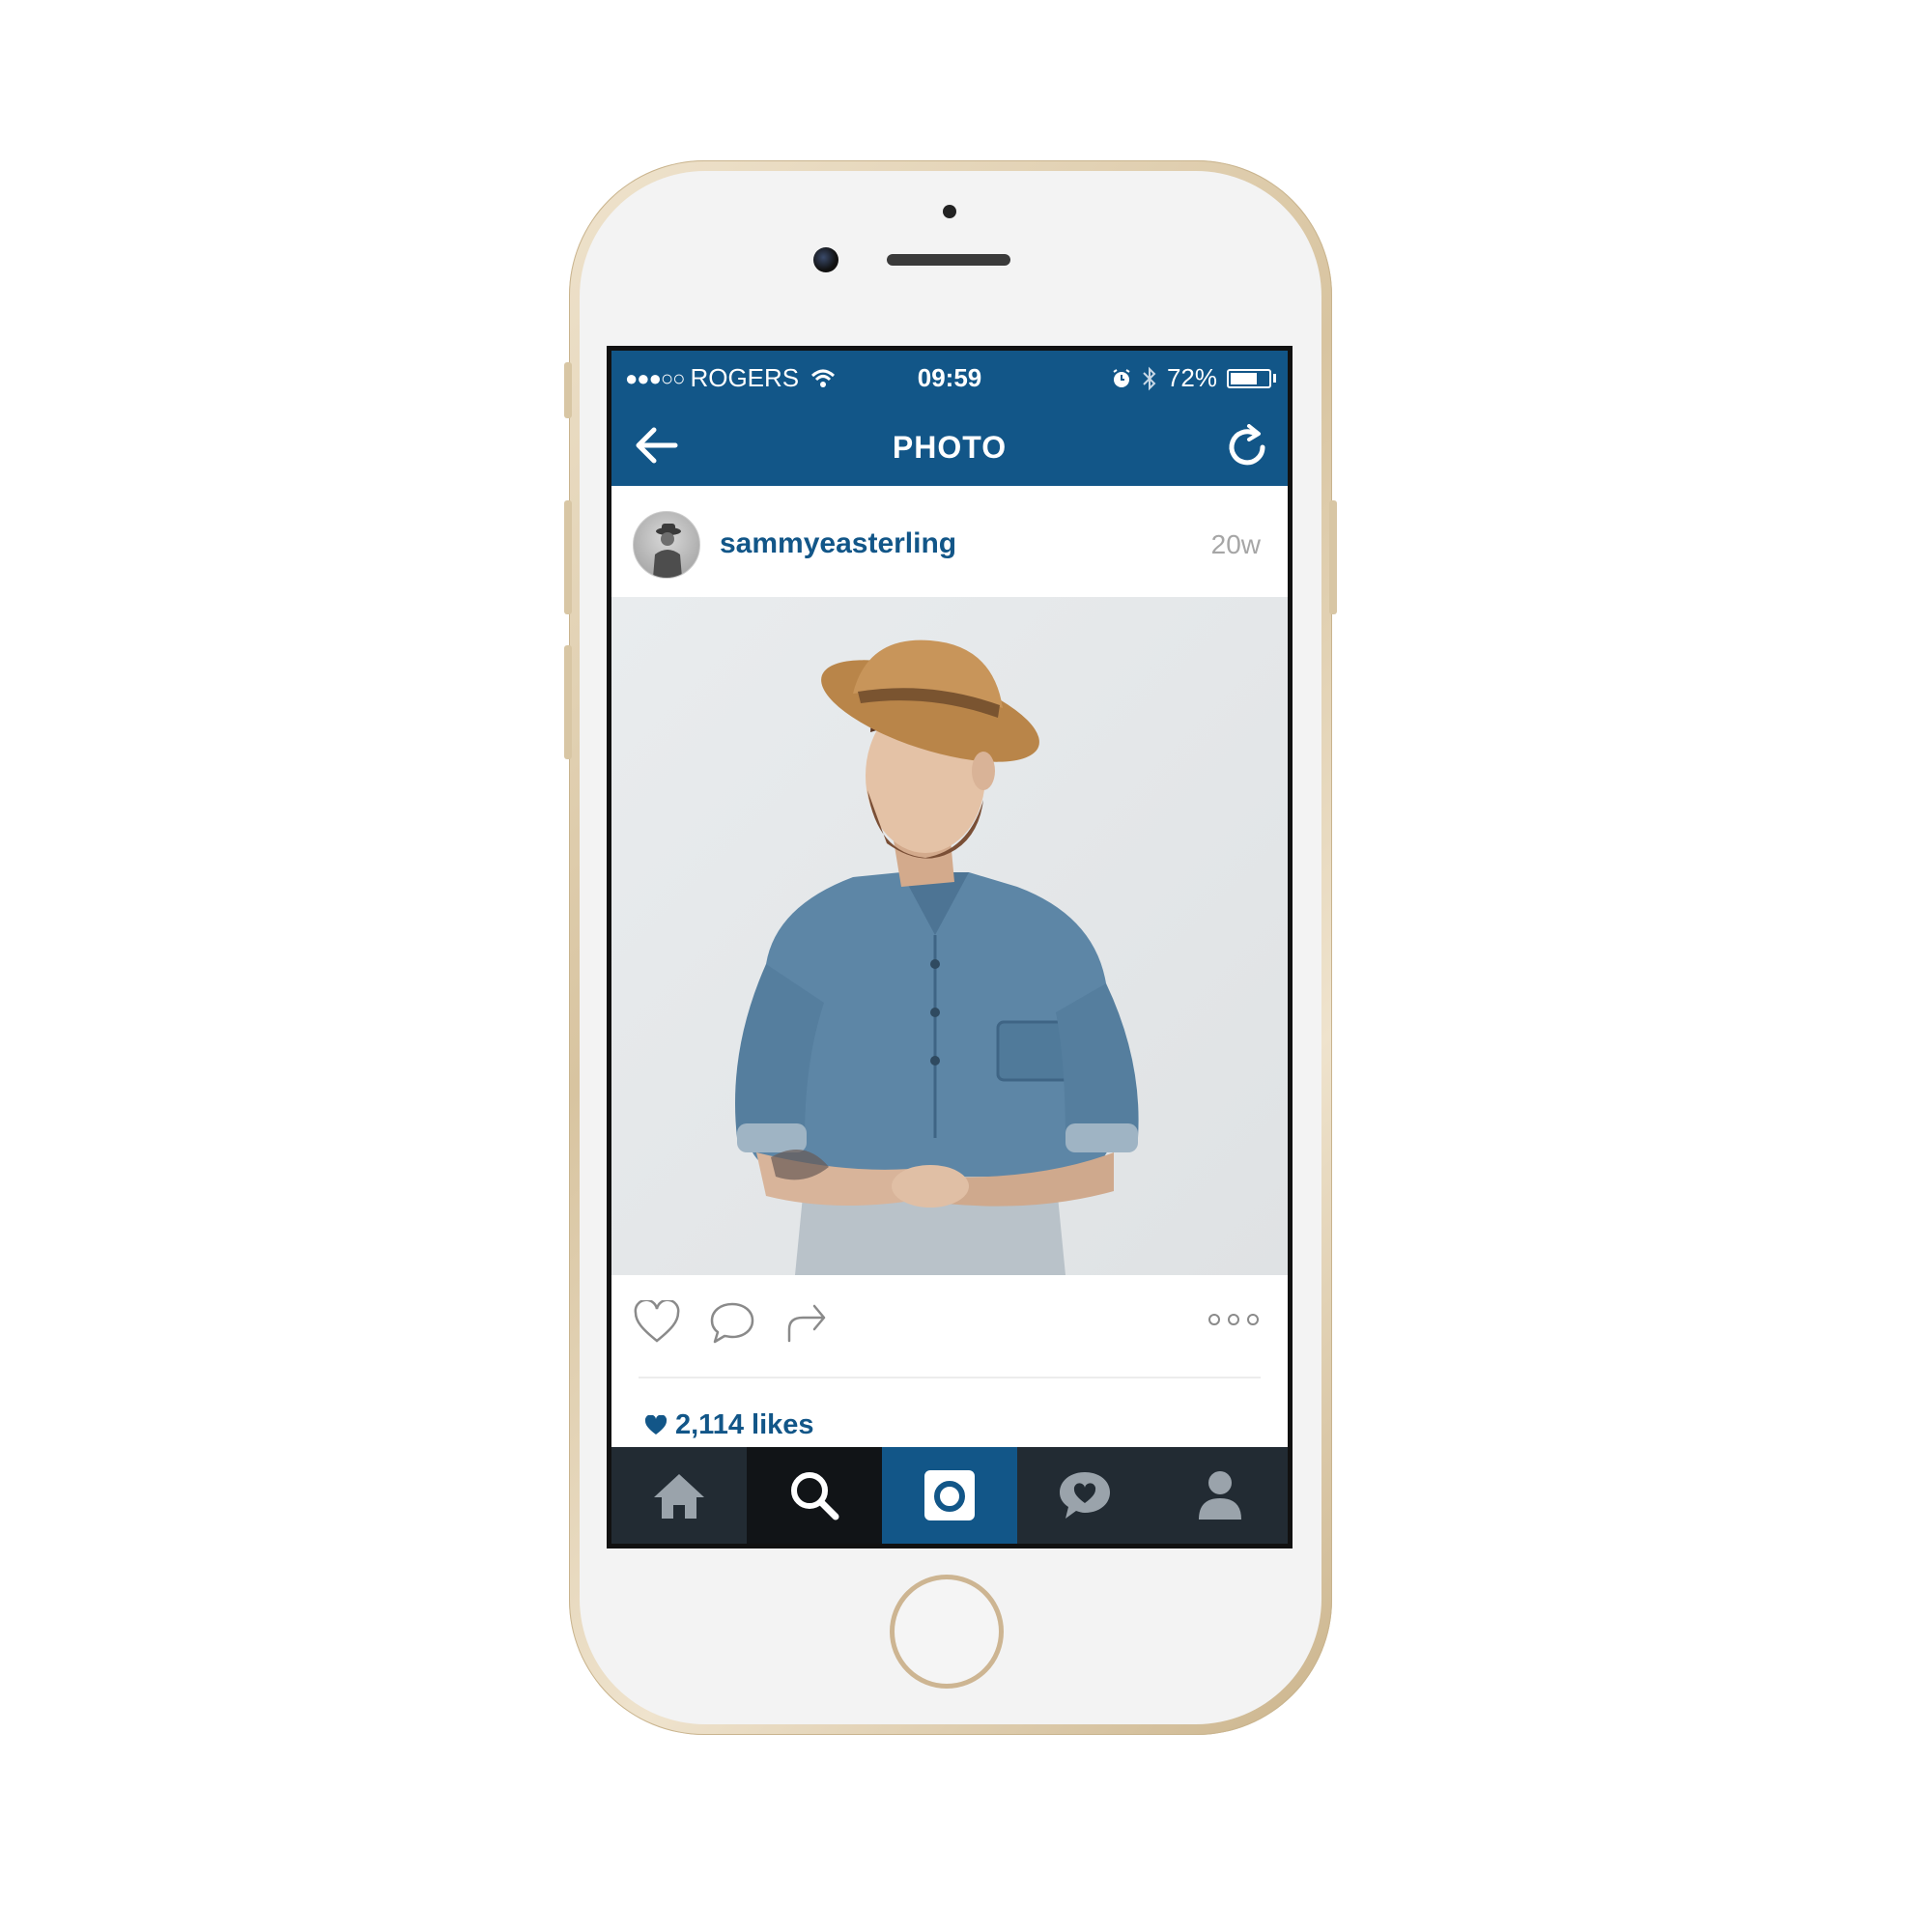 The image size is (1932, 1932). I want to click on battery-percent: 72%, so click(1191, 377).